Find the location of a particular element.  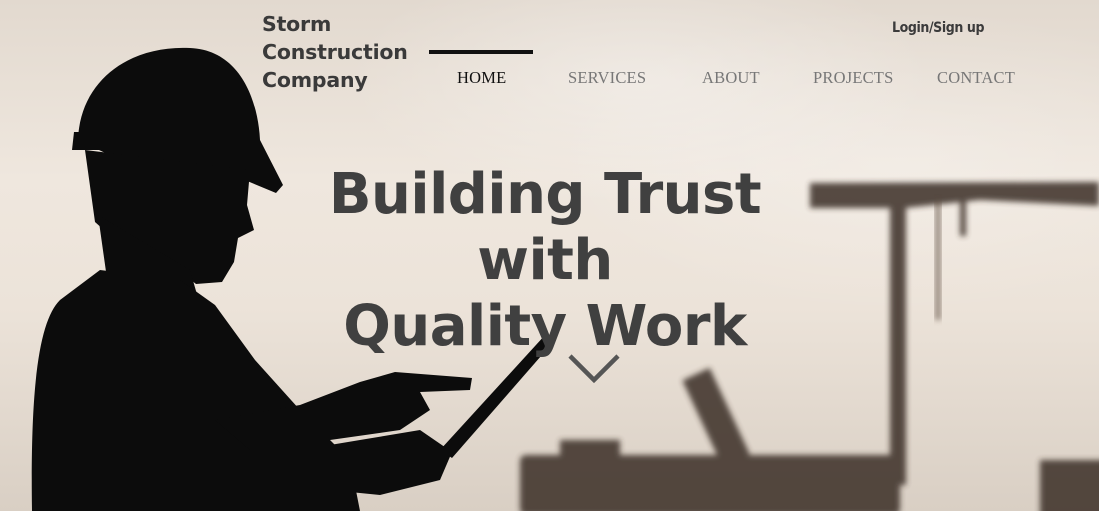

nav-item-home: HOME is located at coordinates (481, 78).